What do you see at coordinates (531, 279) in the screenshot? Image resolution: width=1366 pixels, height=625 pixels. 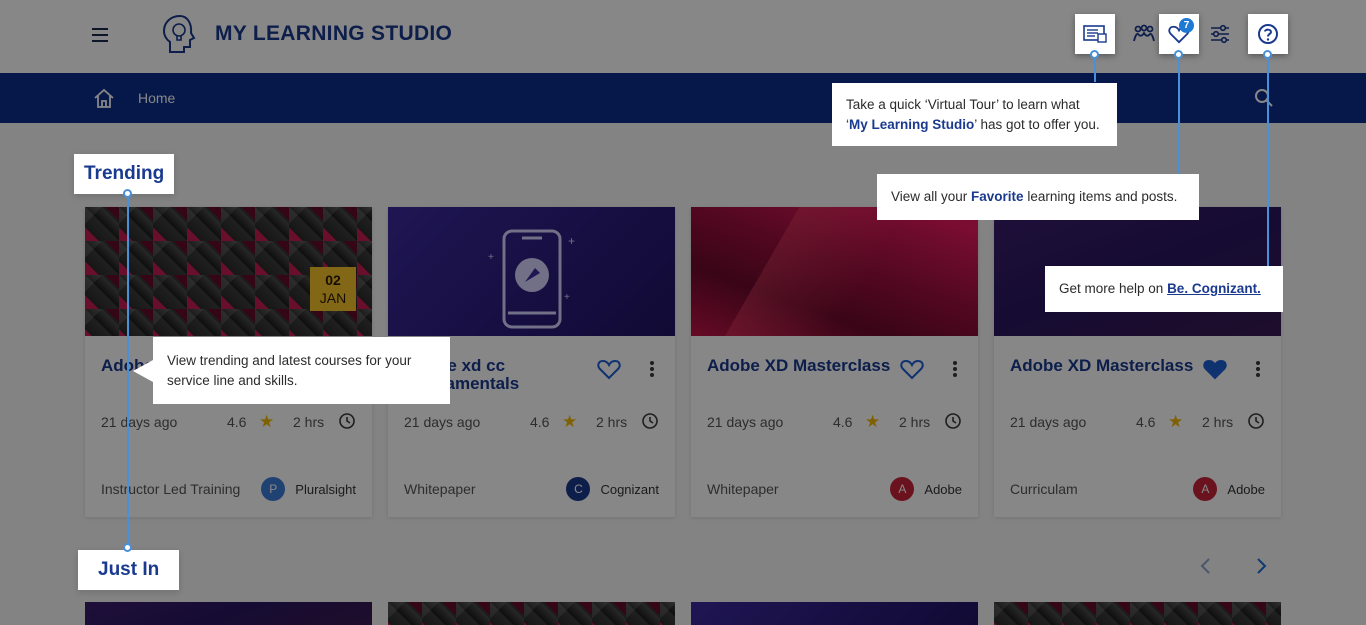 I see `mobile-rocket-icon: + + +` at bounding box center [531, 279].